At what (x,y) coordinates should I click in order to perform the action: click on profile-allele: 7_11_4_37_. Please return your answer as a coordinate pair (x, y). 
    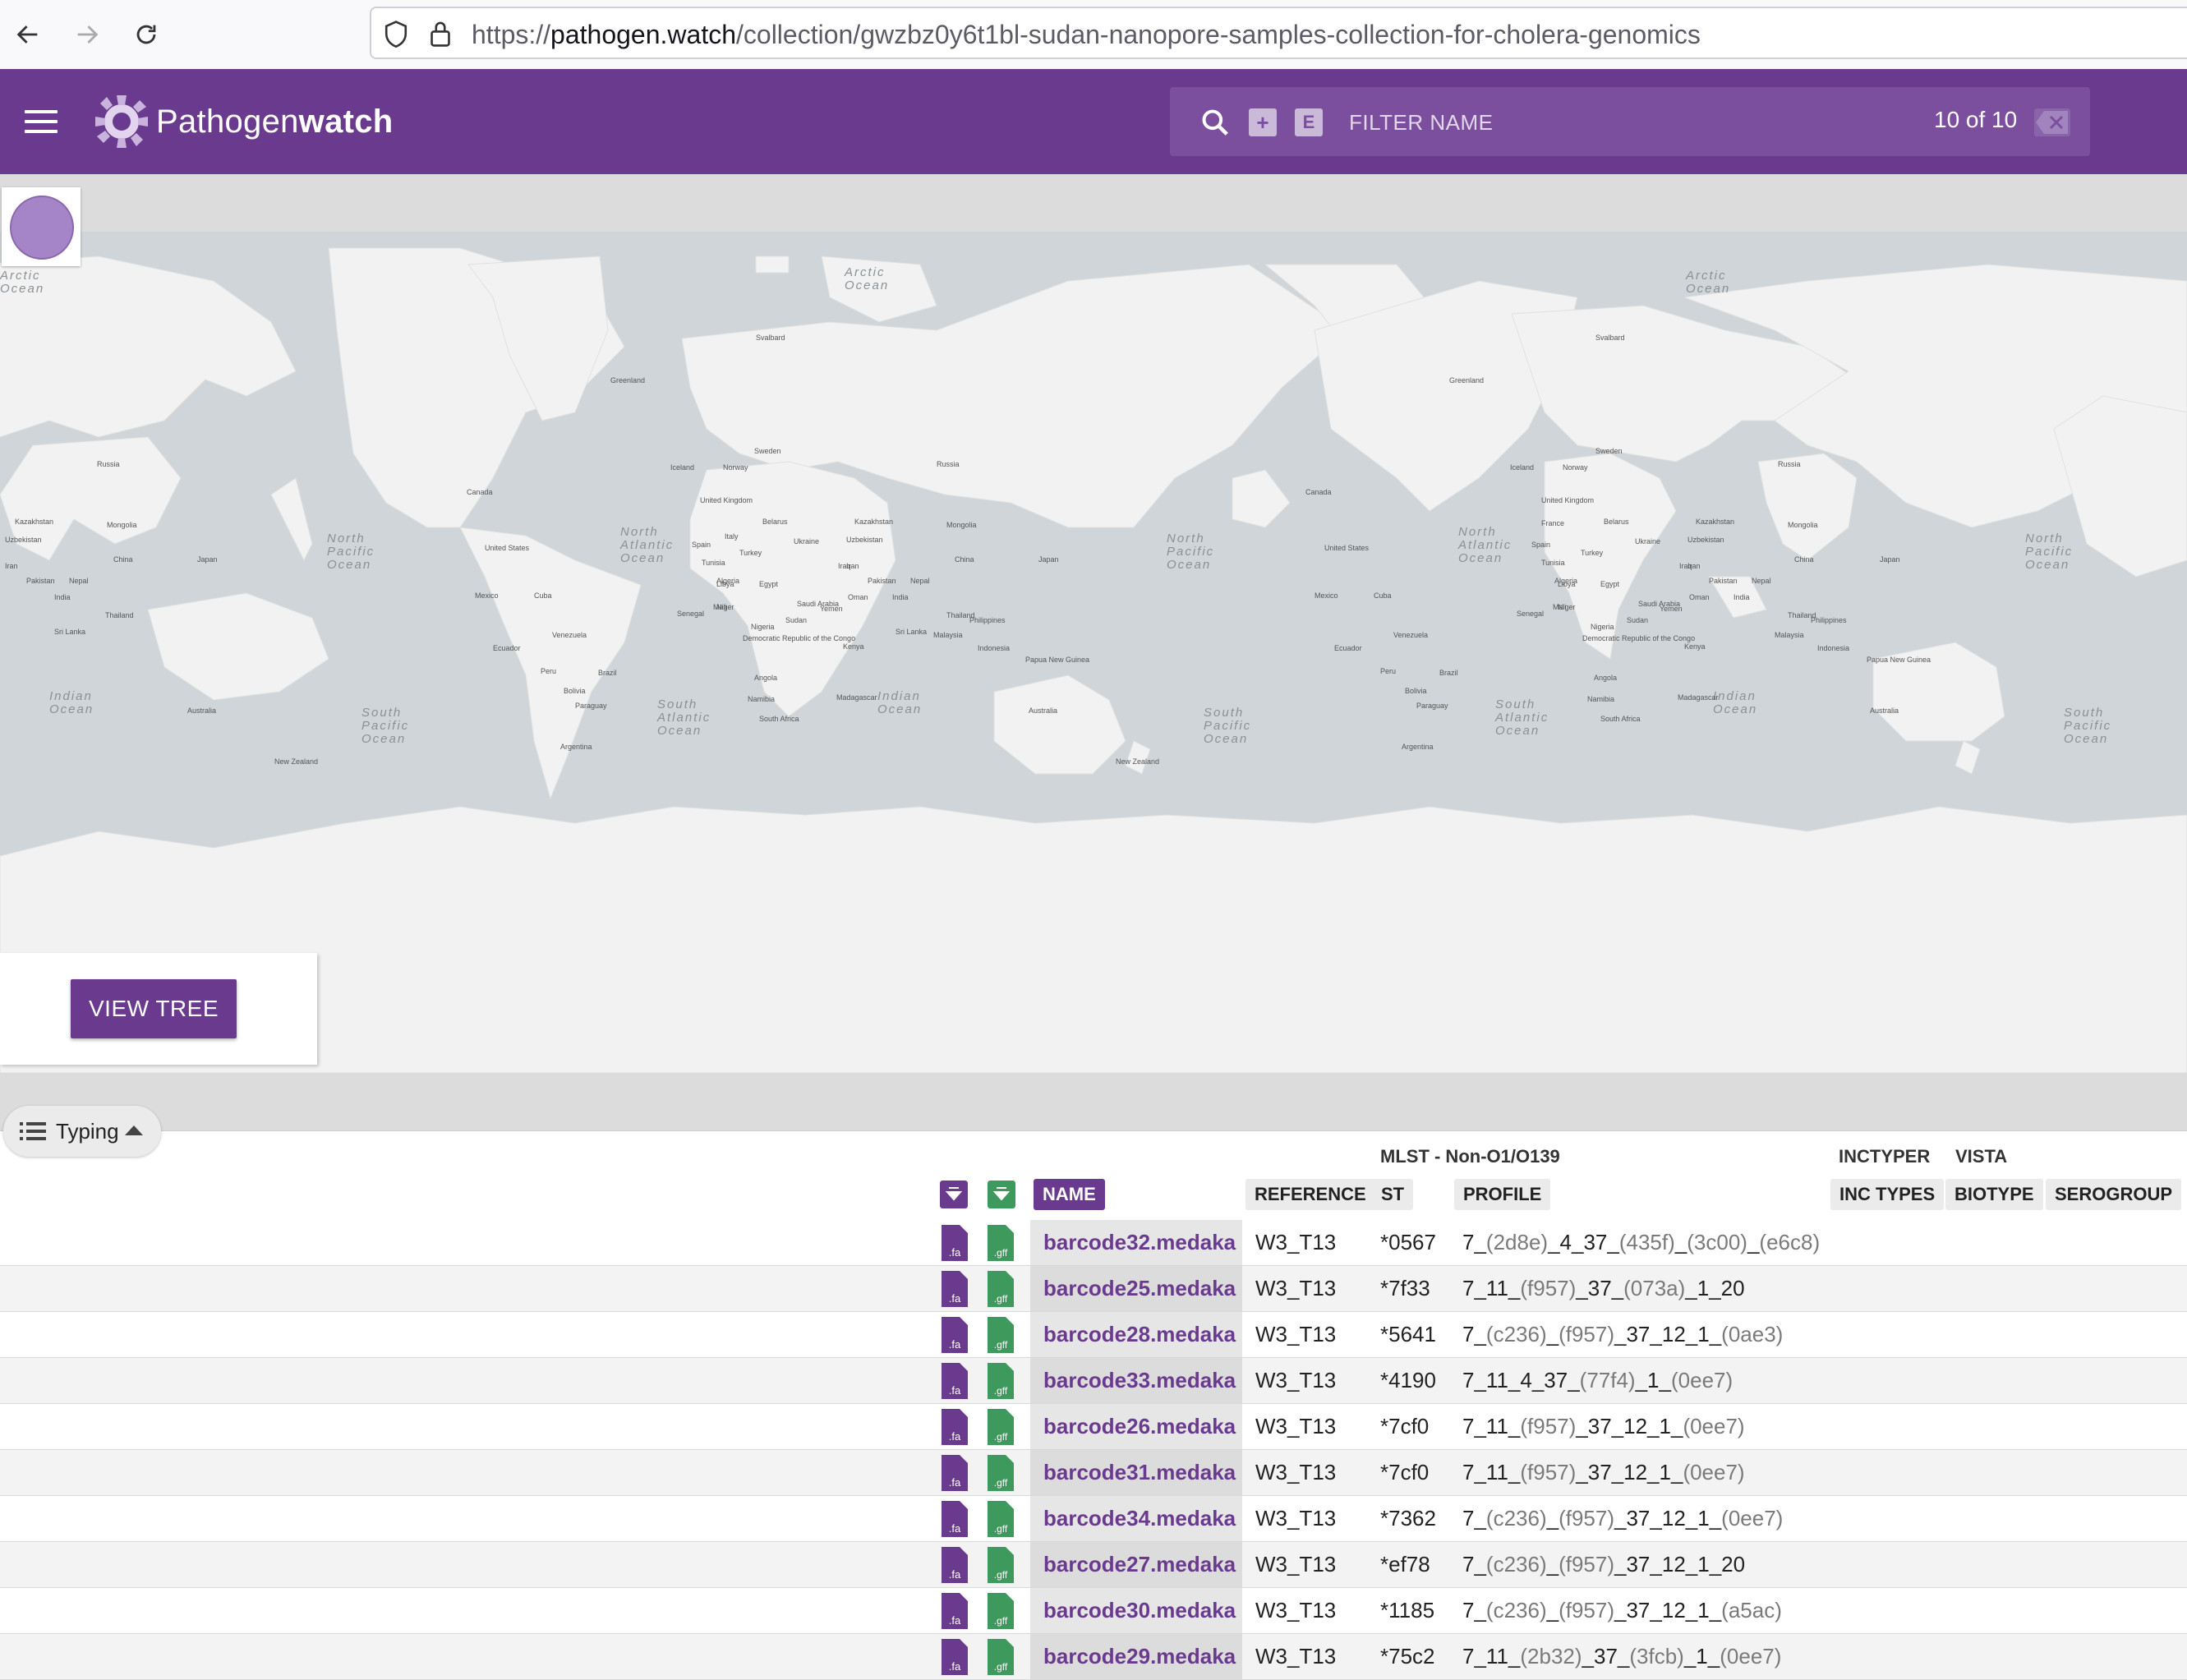
    Looking at the image, I should click on (1521, 1380).